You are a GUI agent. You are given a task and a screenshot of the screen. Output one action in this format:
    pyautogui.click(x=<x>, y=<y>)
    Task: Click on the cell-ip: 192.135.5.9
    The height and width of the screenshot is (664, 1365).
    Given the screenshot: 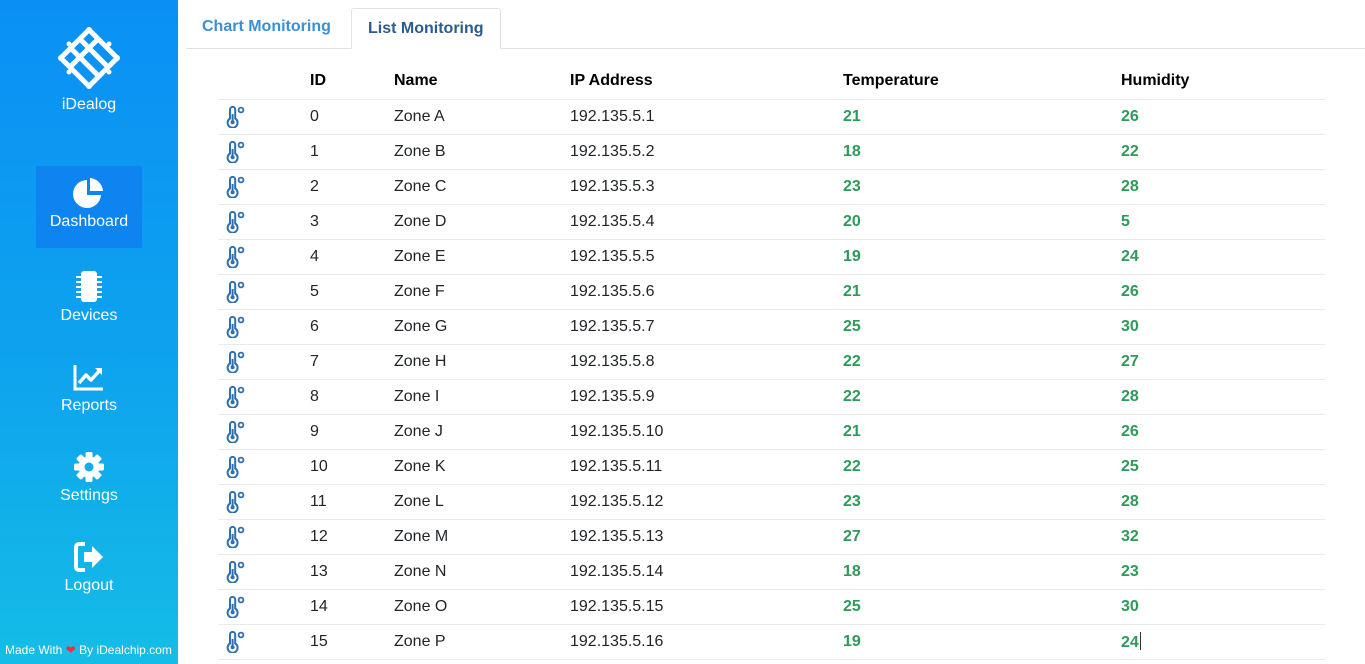 What is the action you would take?
    pyautogui.click(x=706, y=396)
    